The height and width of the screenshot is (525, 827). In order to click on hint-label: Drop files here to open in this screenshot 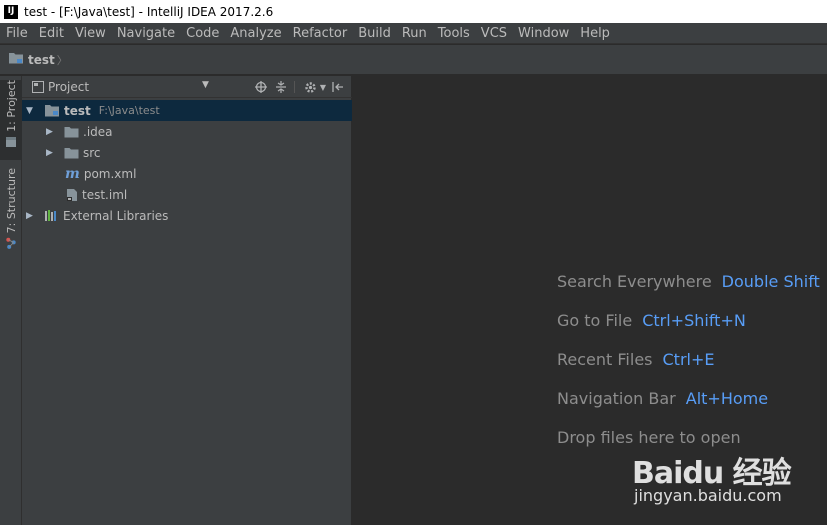, I will do `click(649, 437)`.